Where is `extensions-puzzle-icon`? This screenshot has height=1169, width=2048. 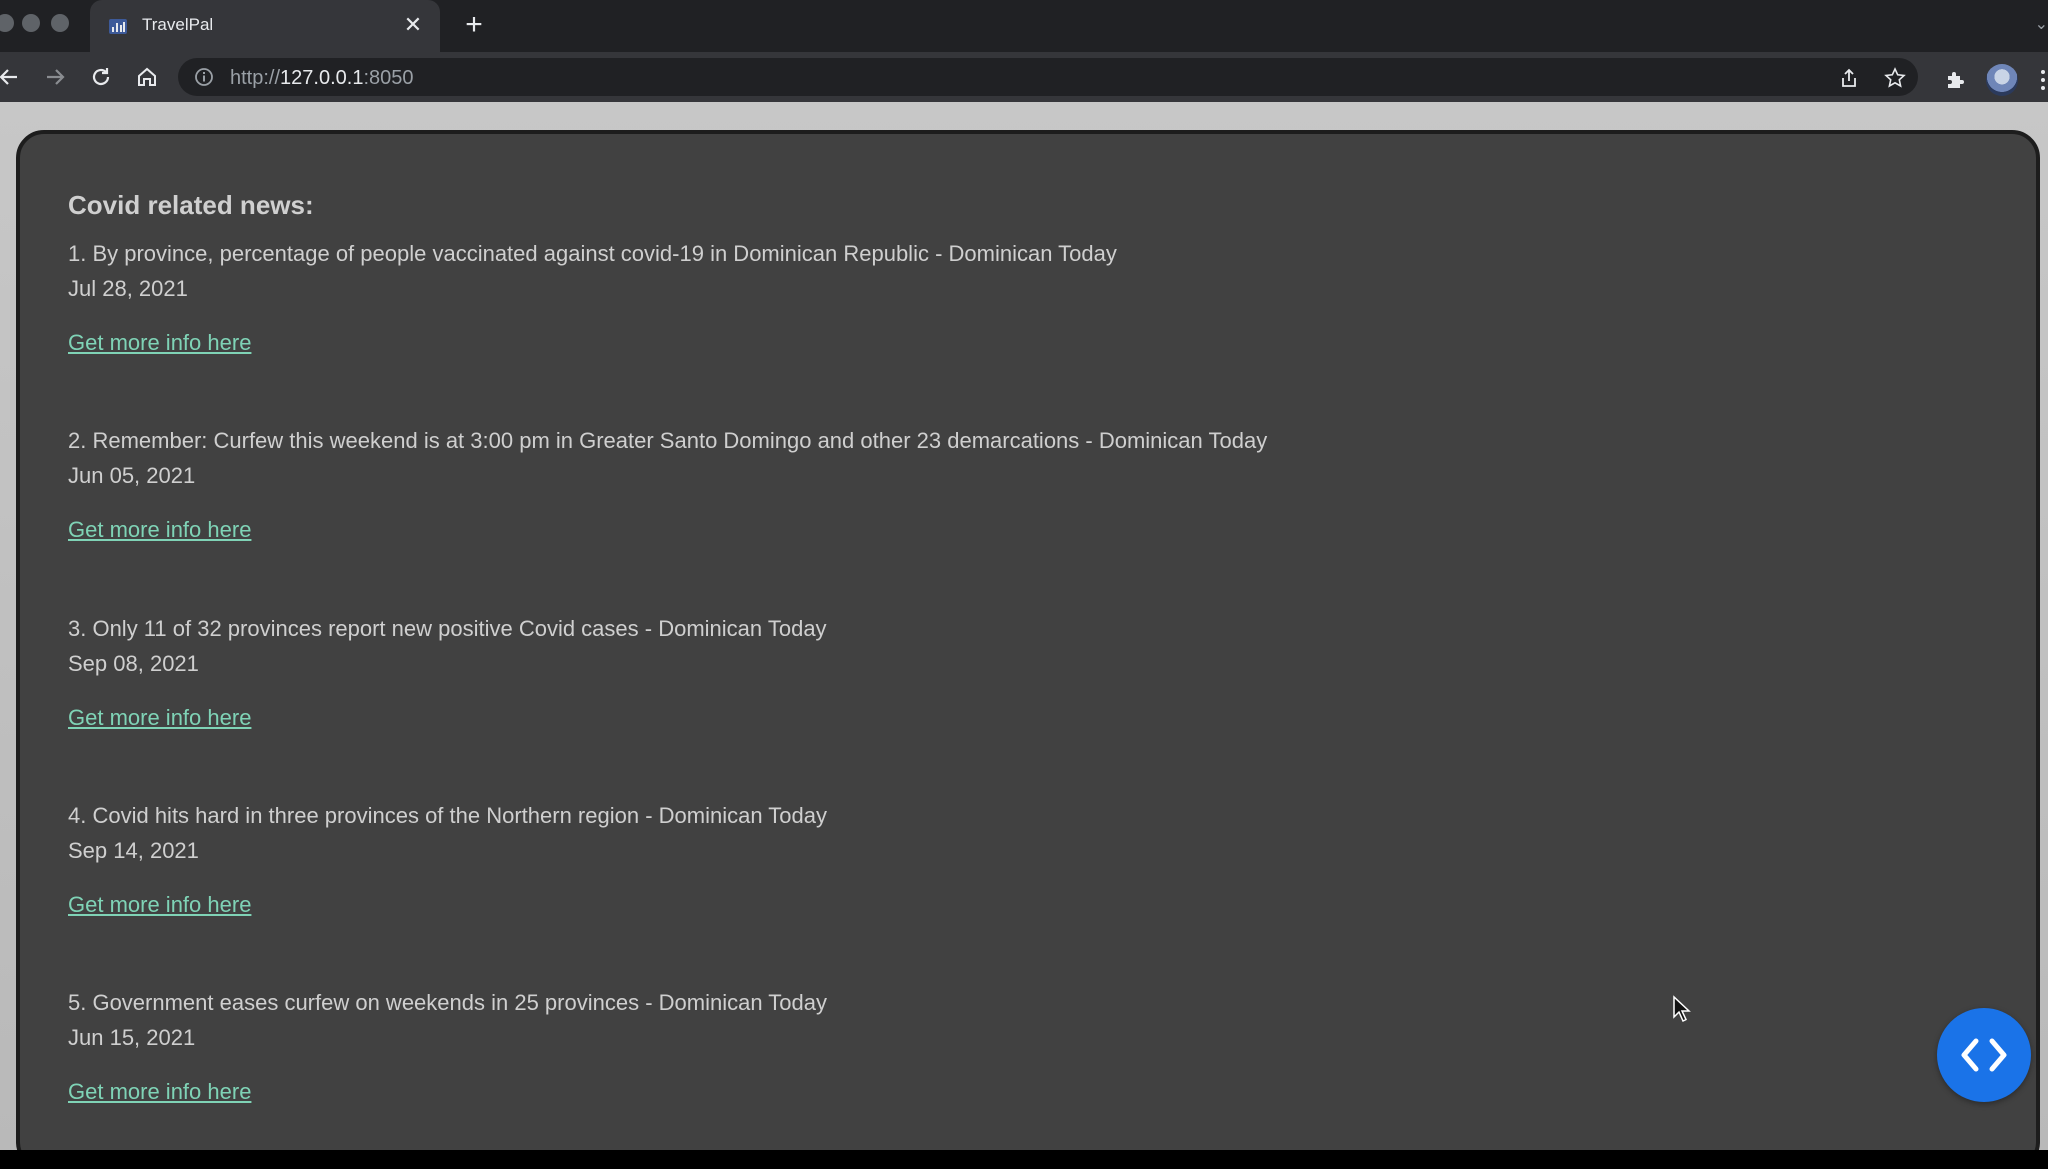 extensions-puzzle-icon is located at coordinates (1956, 80).